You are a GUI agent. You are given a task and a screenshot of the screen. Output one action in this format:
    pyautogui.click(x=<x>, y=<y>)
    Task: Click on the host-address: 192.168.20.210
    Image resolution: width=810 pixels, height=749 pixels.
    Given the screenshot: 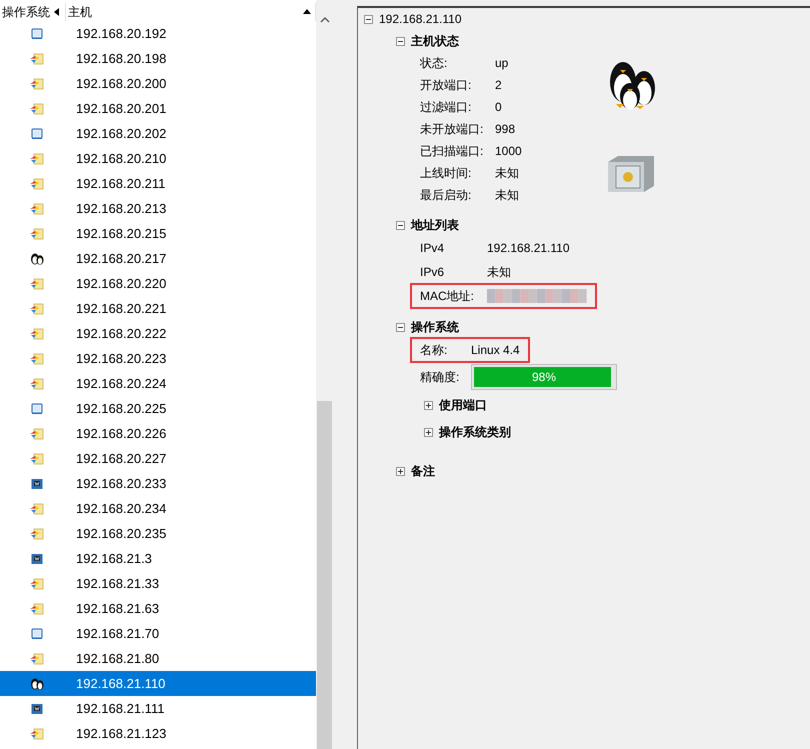 What is the action you would take?
    pyautogui.click(x=120, y=158)
    